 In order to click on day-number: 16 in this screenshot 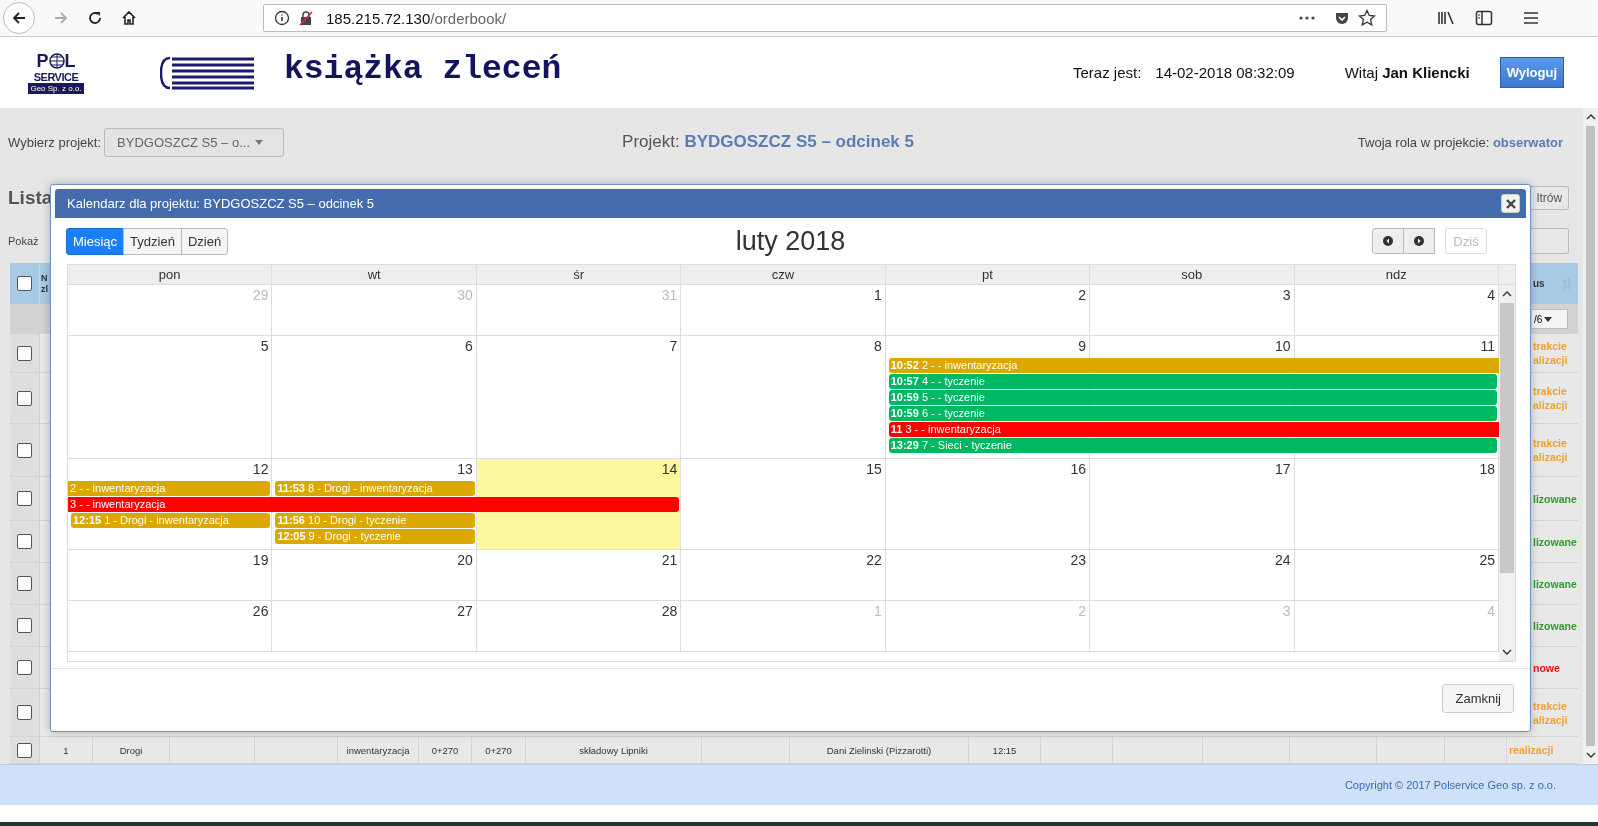, I will do `click(1078, 469)`.